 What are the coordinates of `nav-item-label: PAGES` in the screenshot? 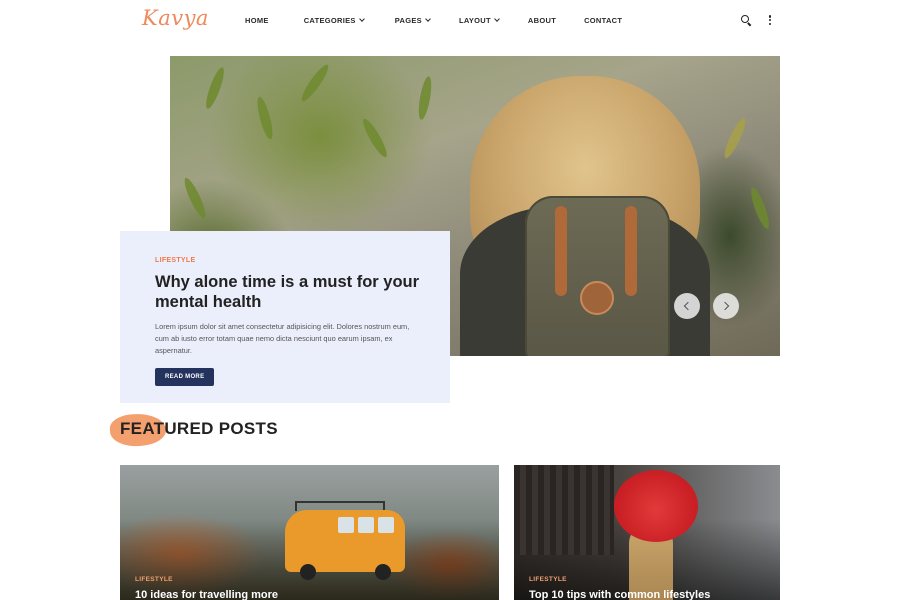 It's located at (408, 20).